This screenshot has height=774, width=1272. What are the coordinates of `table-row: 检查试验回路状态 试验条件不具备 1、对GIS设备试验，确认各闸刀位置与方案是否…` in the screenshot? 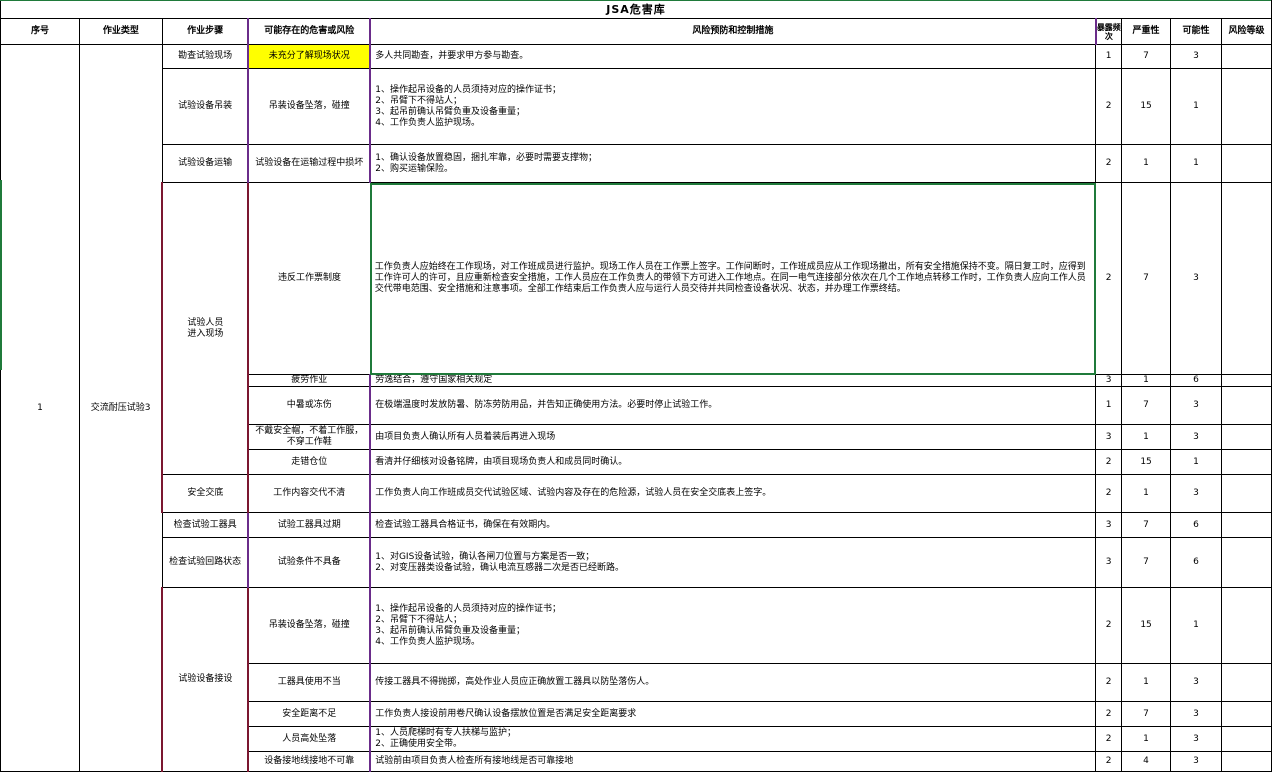 It's located at (636, 562).